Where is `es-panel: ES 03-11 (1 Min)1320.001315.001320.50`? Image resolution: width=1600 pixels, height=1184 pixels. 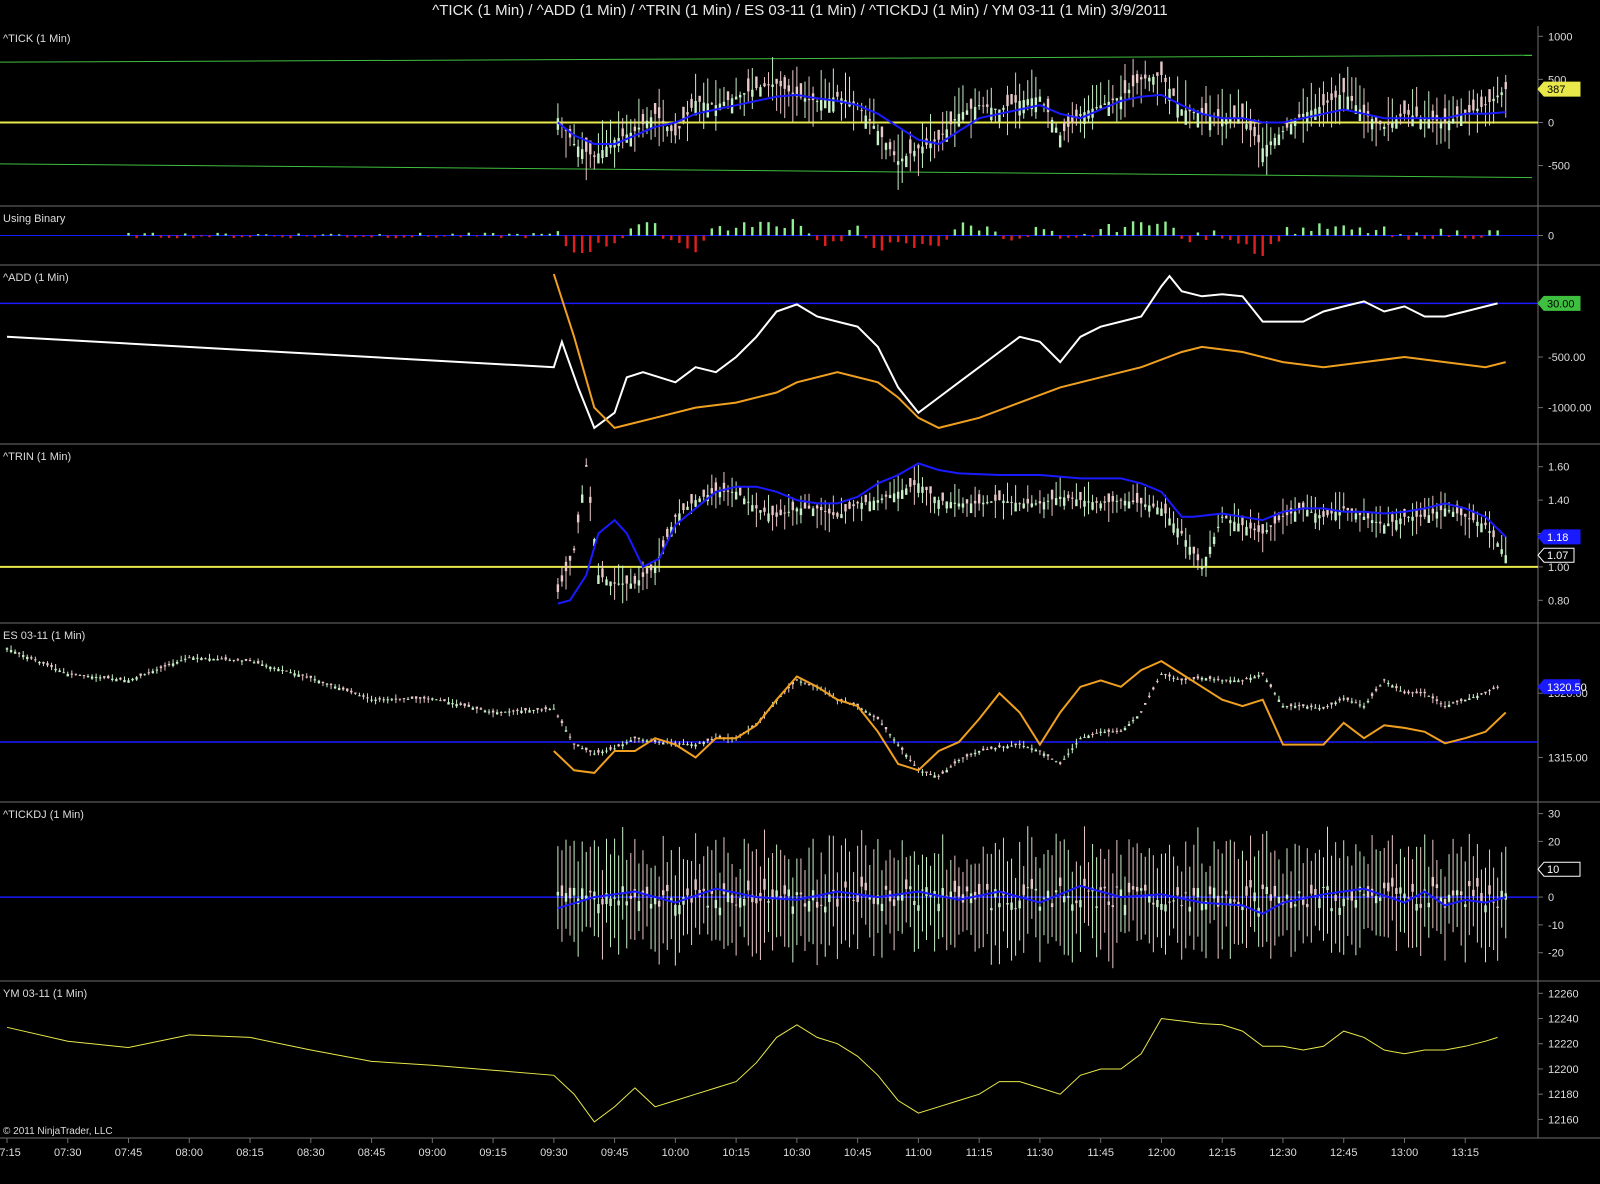 es-panel: ES 03-11 (1 Min)1320.001315.001320.50 is located at coordinates (794, 705).